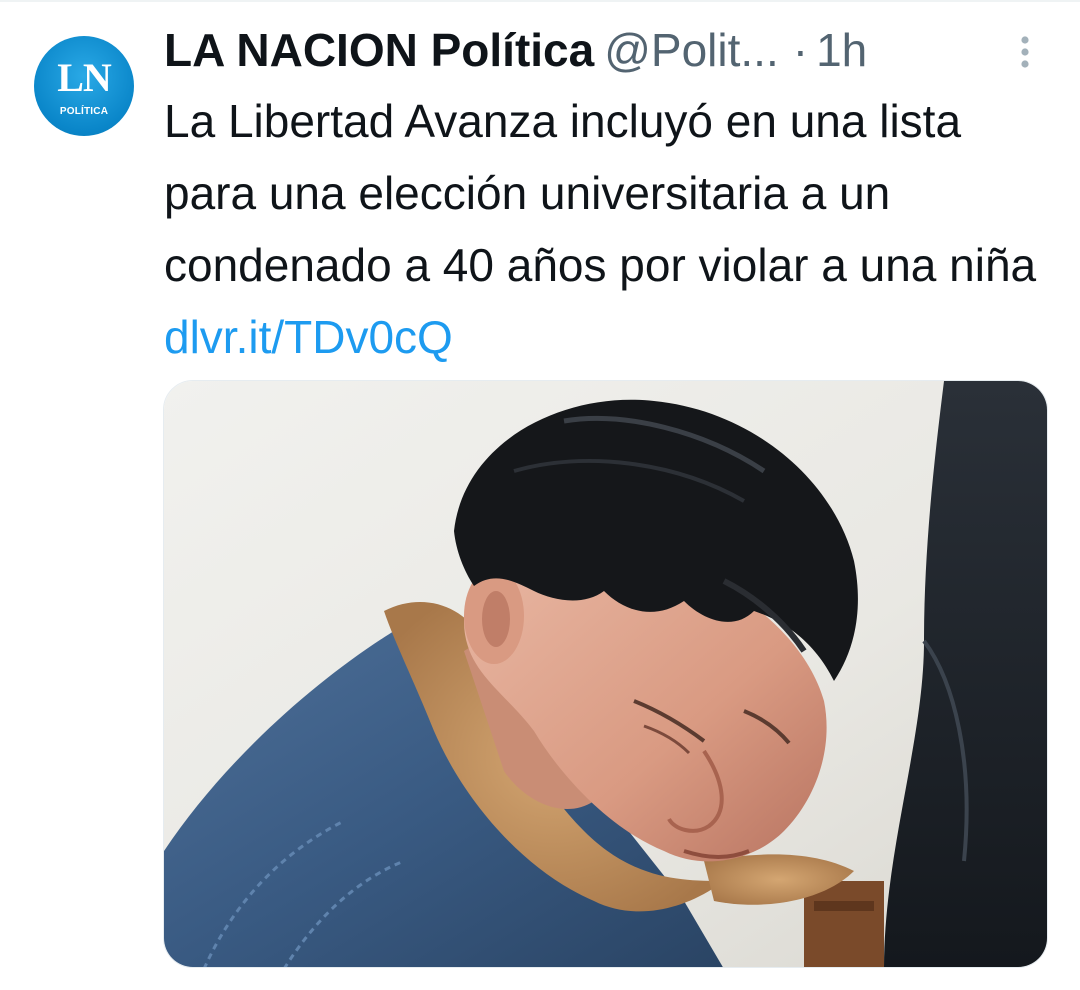 The width and height of the screenshot is (1080, 990). What do you see at coordinates (84, 77) in the screenshot?
I see `avatar-logo-text: LN` at bounding box center [84, 77].